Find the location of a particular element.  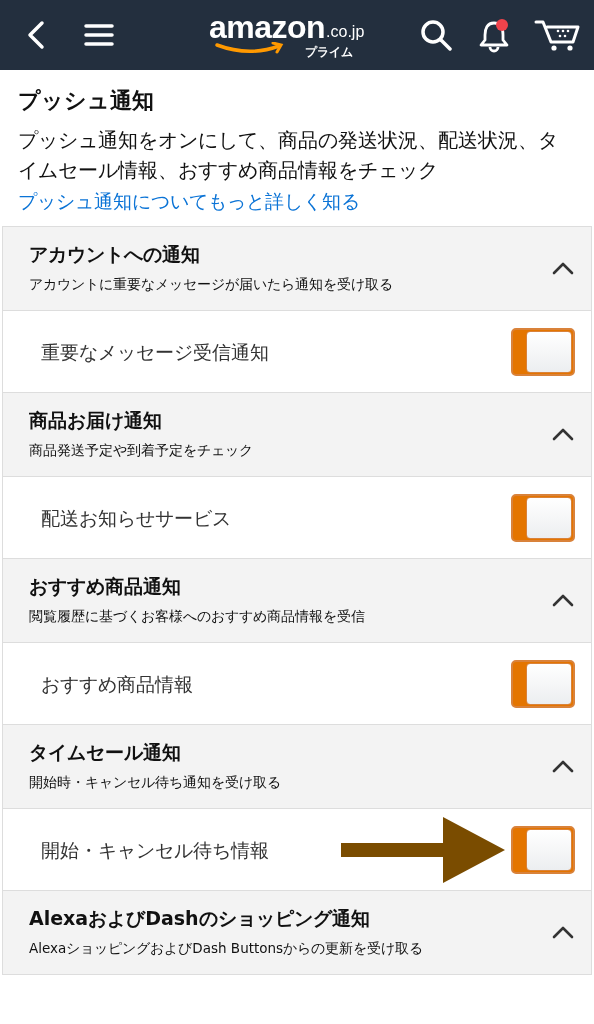

section-header: おすすめ商品通知 閲覧履歴に基づくお客様へのおすすめ商品情報を受信 is located at coordinates (297, 601).